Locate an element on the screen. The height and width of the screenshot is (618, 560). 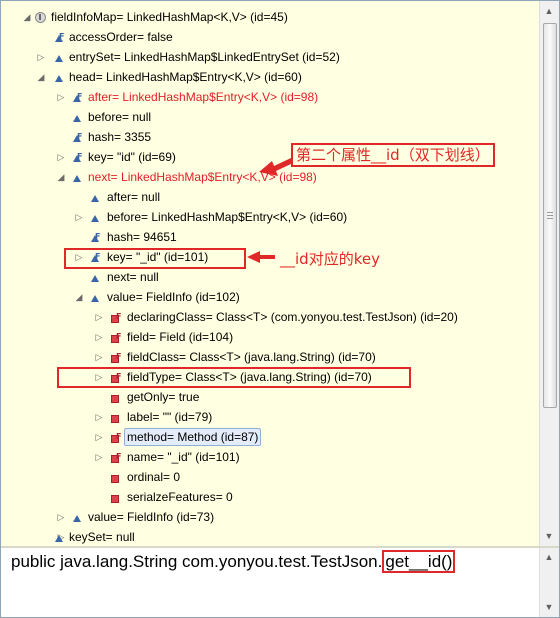
tree-row-label: method= Method (id=87) is located at coordinates (193, 437).